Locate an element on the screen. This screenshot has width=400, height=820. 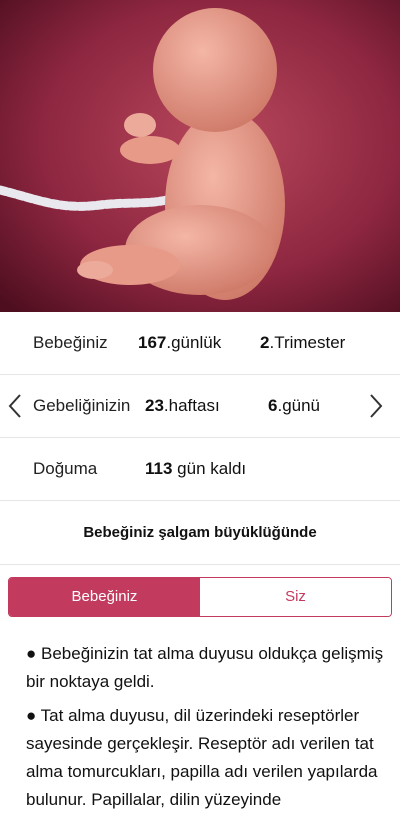
chevron-left-icon is located at coordinates (15, 406).